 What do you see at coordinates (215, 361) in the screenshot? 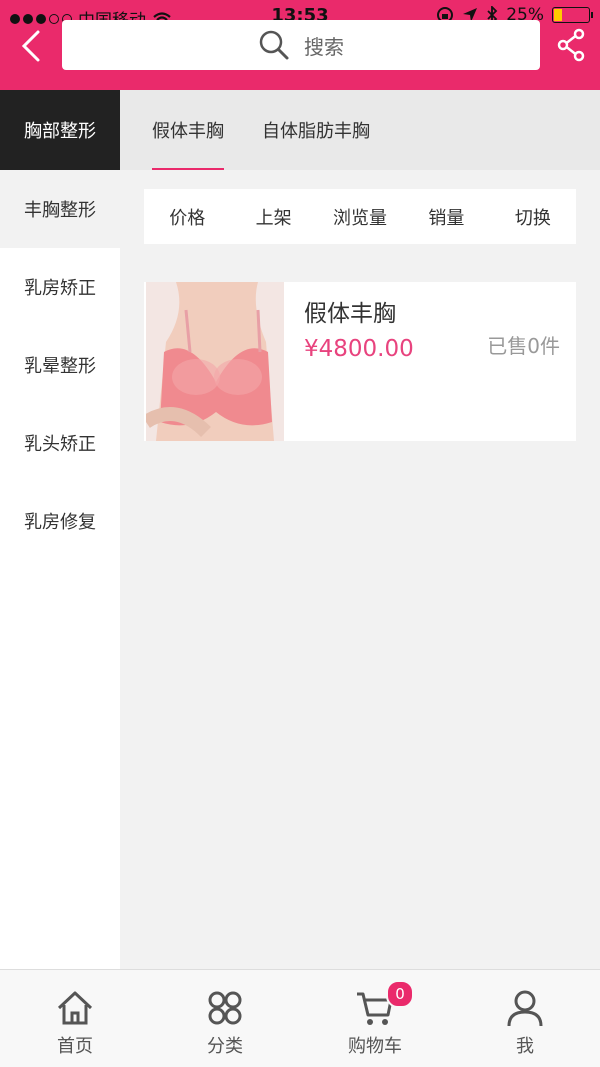
I see `product-image` at bounding box center [215, 361].